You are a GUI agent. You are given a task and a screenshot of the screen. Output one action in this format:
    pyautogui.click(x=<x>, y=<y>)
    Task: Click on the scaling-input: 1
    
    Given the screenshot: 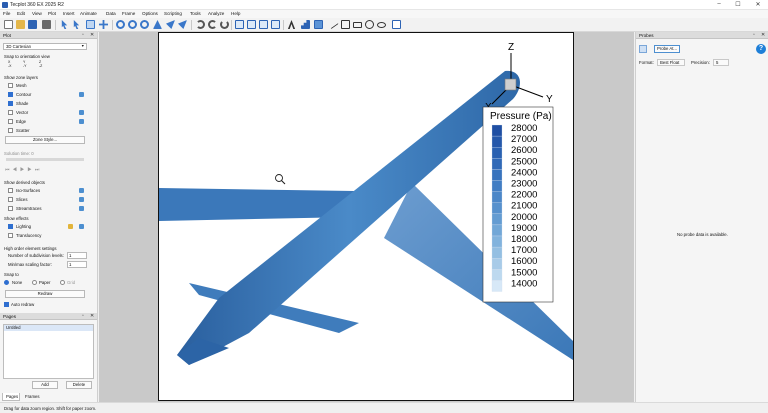 What is the action you would take?
    pyautogui.click(x=77, y=264)
    